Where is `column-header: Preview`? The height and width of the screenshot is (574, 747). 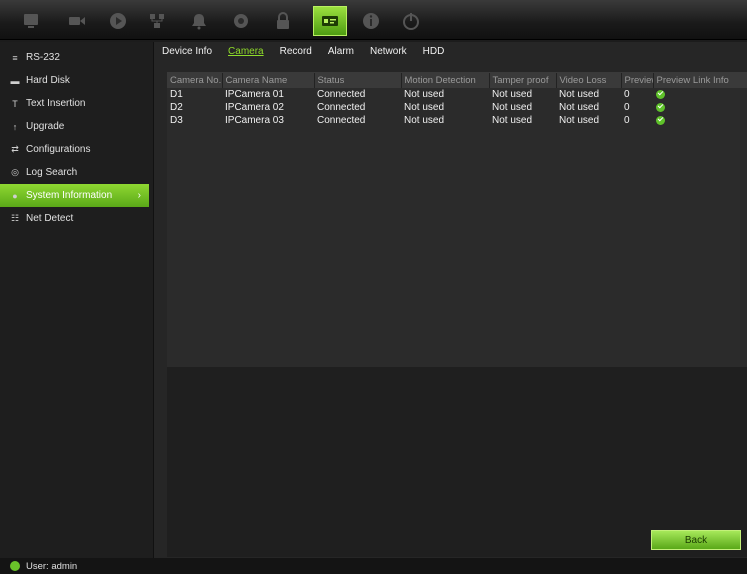 column-header: Preview is located at coordinates (637, 80).